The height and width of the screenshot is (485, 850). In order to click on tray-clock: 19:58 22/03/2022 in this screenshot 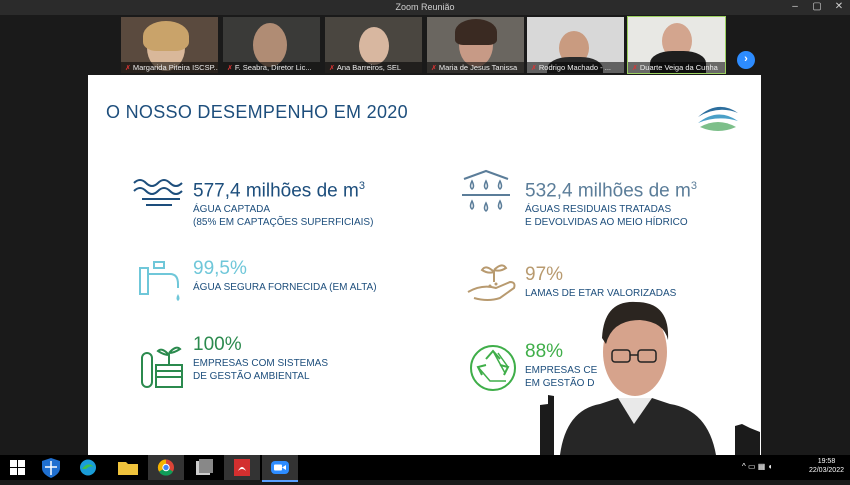, I will do `click(826, 466)`.